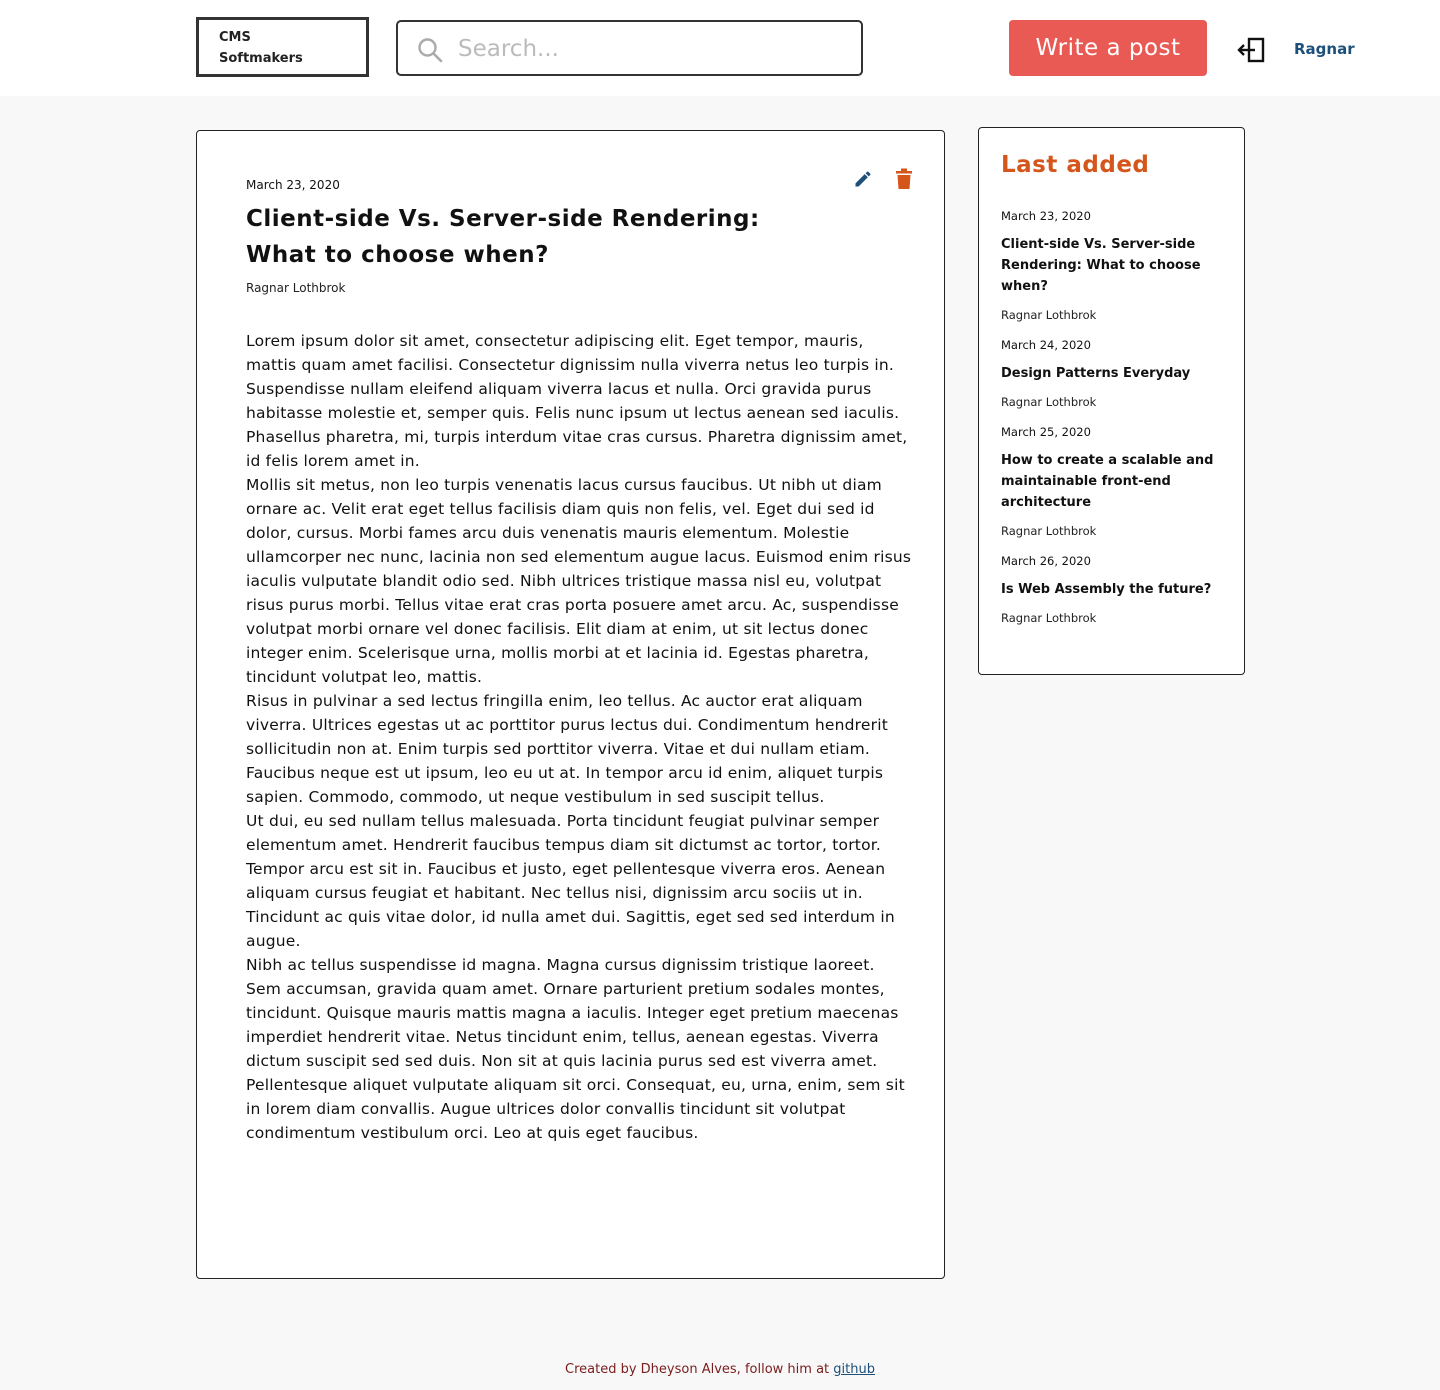 This screenshot has width=1440, height=1390. Describe the element at coordinates (854, 1369) in the screenshot. I see `github-link: github` at that location.